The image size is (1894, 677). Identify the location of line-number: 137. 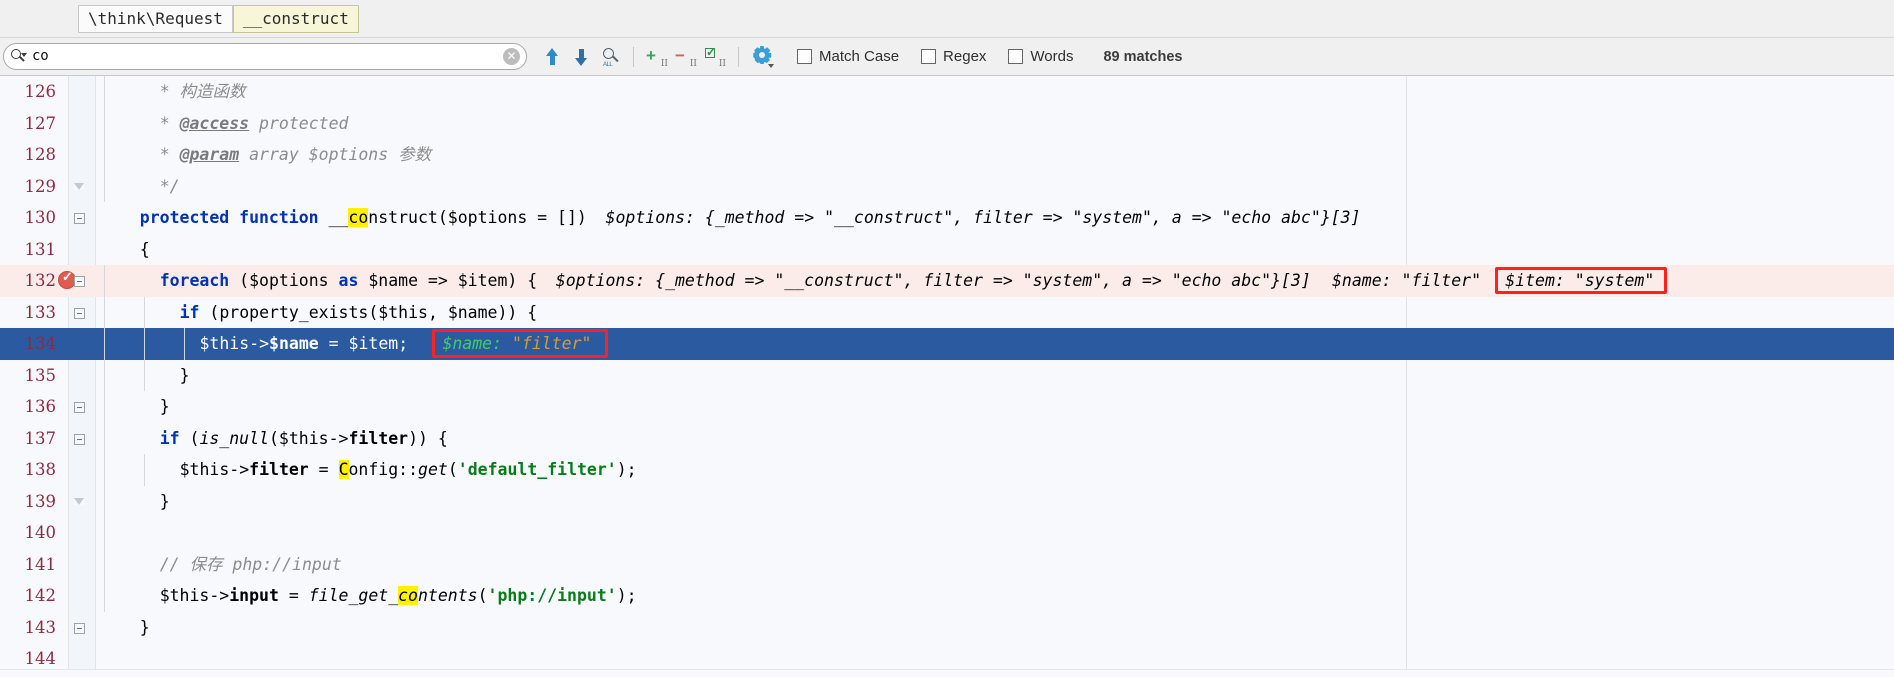
(40, 438).